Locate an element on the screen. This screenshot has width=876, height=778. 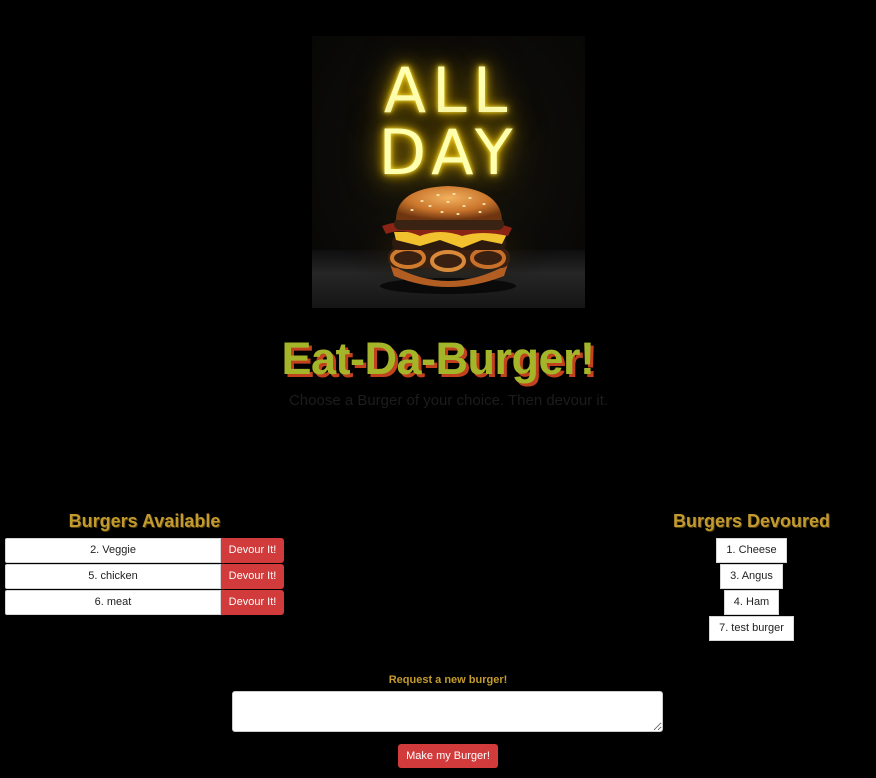
devoured-item: 4. Ham is located at coordinates (751, 602).